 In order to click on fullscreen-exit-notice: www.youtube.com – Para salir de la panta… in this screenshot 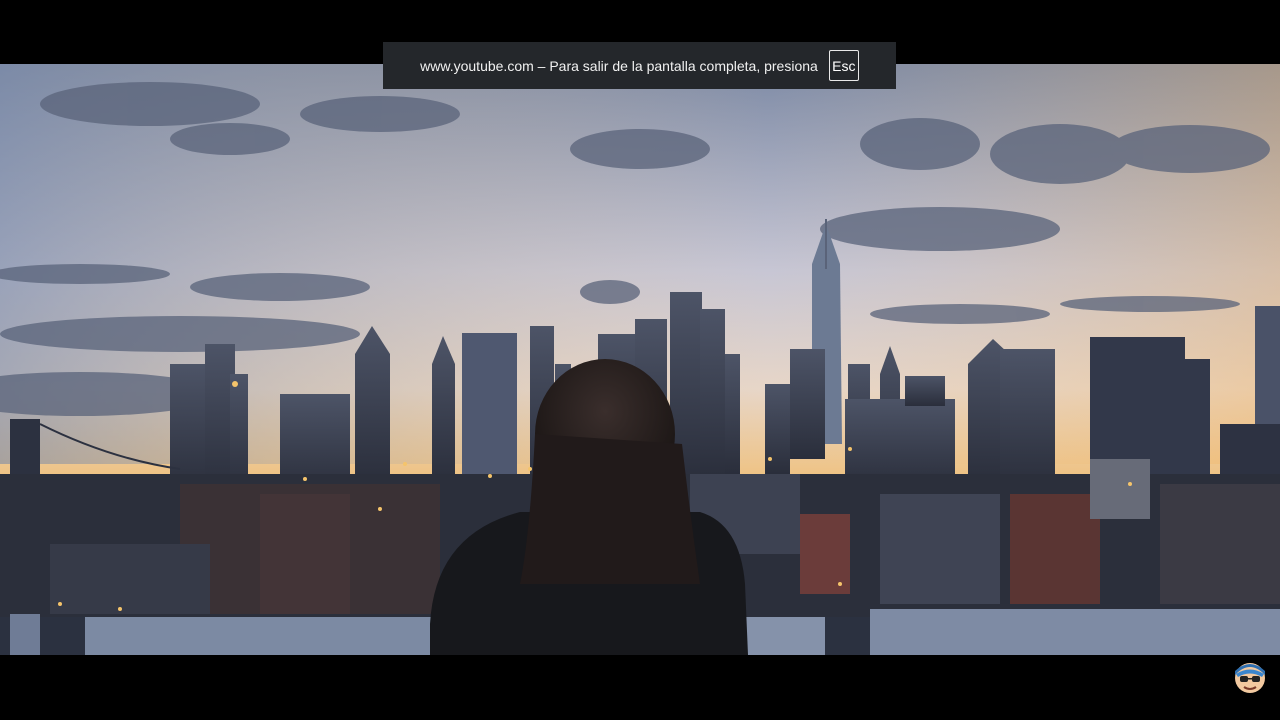, I will do `click(639, 65)`.